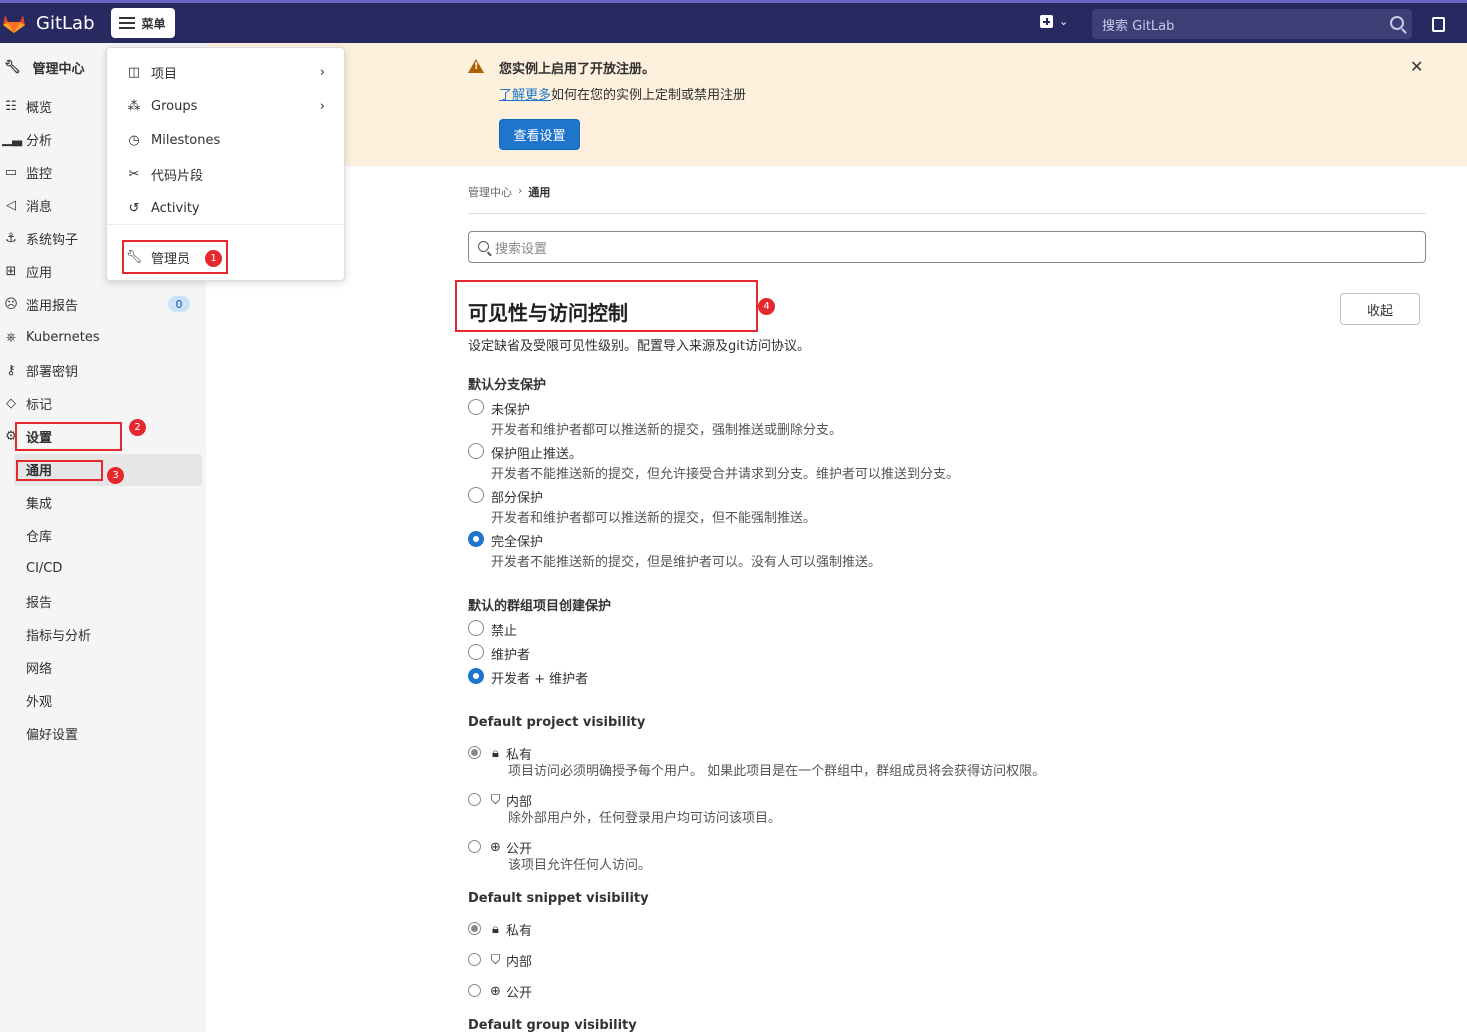 This screenshot has height=1033, width=1467. What do you see at coordinates (519, 993) in the screenshot?
I see `option-text: 公开` at bounding box center [519, 993].